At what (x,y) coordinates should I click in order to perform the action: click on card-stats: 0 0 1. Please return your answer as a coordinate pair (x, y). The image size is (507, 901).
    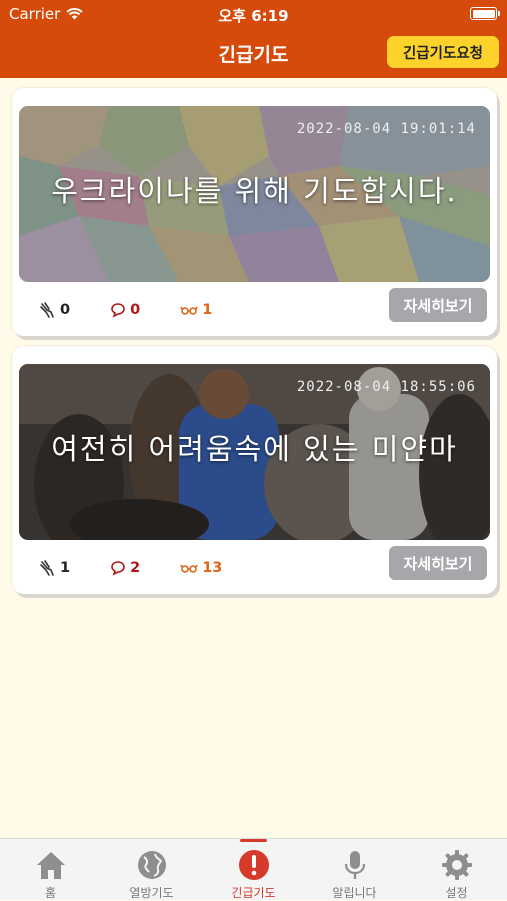
    Looking at the image, I should click on (145, 310).